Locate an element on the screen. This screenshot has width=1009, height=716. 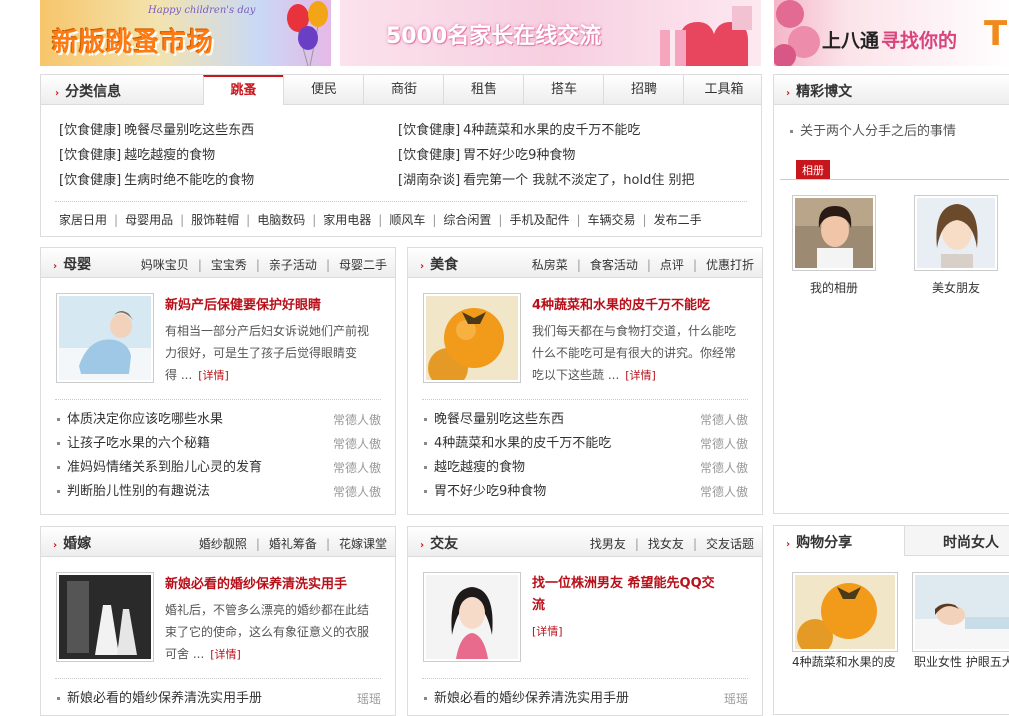
section-link: 交友话题 is located at coordinates (730, 544).